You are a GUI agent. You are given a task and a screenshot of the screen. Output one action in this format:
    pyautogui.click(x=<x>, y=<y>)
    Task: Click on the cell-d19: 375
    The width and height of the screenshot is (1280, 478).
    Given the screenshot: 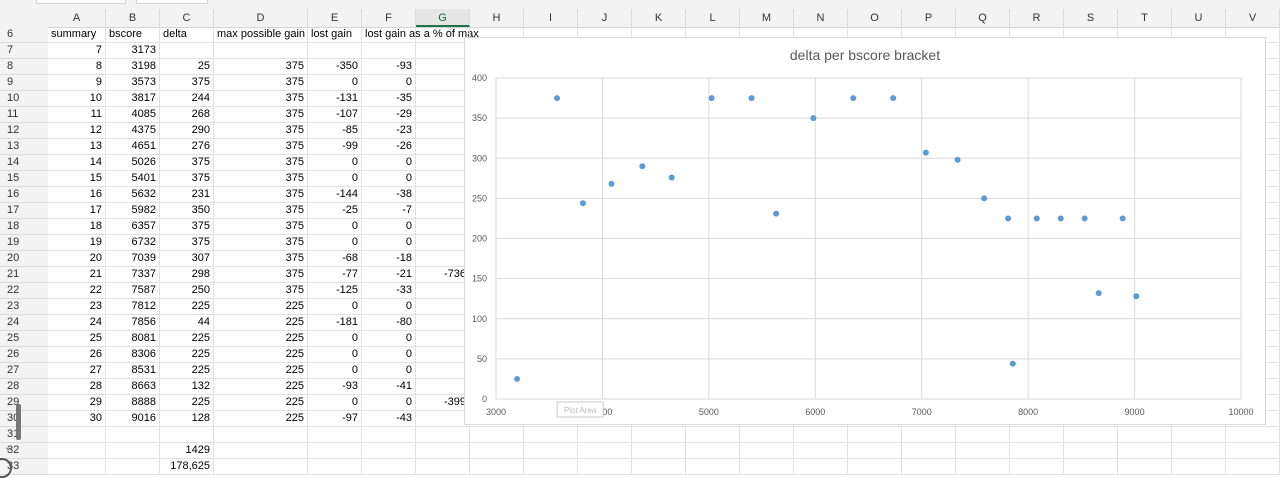 What is the action you would take?
    pyautogui.click(x=261, y=243)
    